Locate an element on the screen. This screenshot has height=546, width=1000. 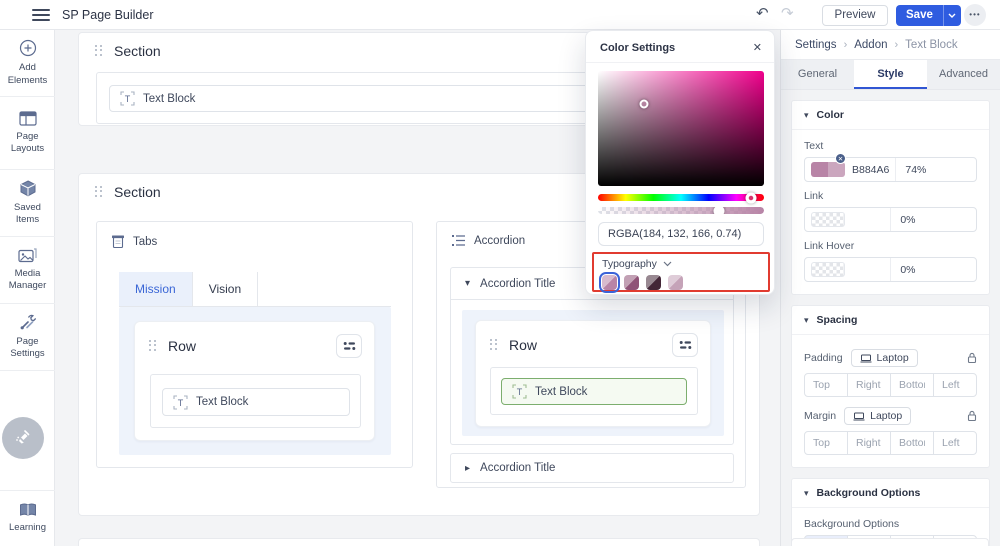
alpha-gradient is located at coordinates (681, 210).